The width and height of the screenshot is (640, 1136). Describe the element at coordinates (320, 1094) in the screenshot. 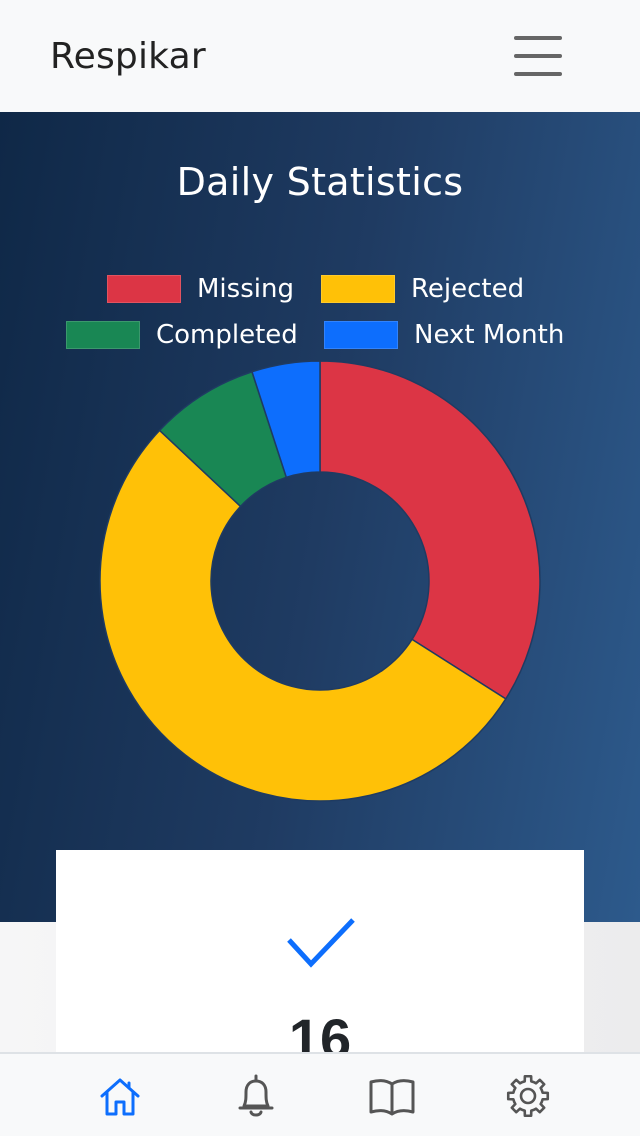

I see `bottom-tab-bar` at that location.